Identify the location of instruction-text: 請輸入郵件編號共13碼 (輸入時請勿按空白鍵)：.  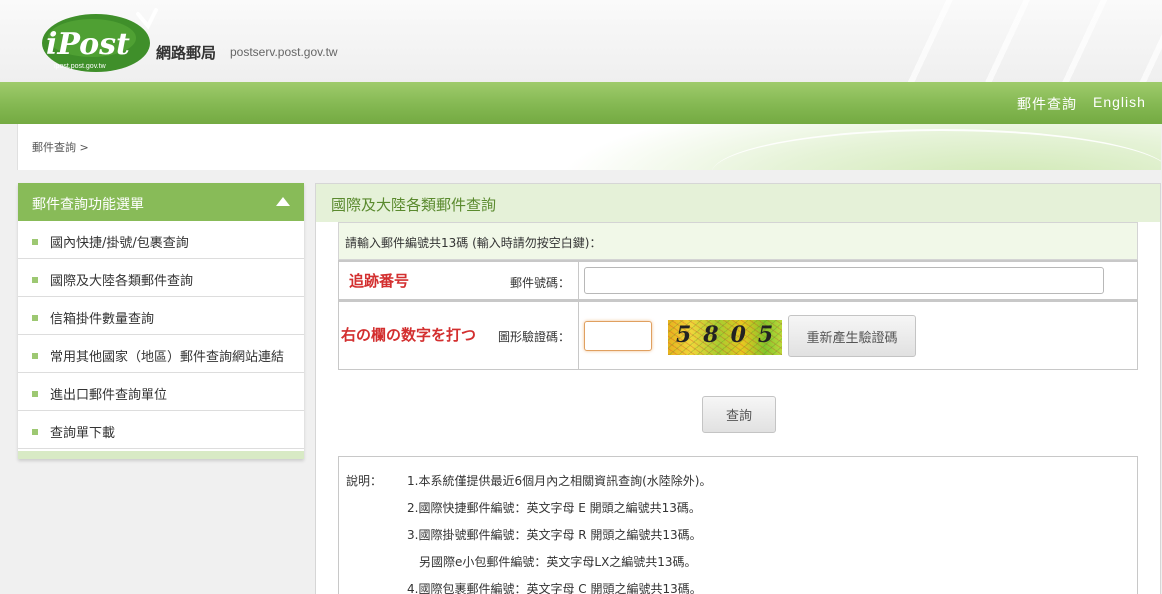
(473, 243).